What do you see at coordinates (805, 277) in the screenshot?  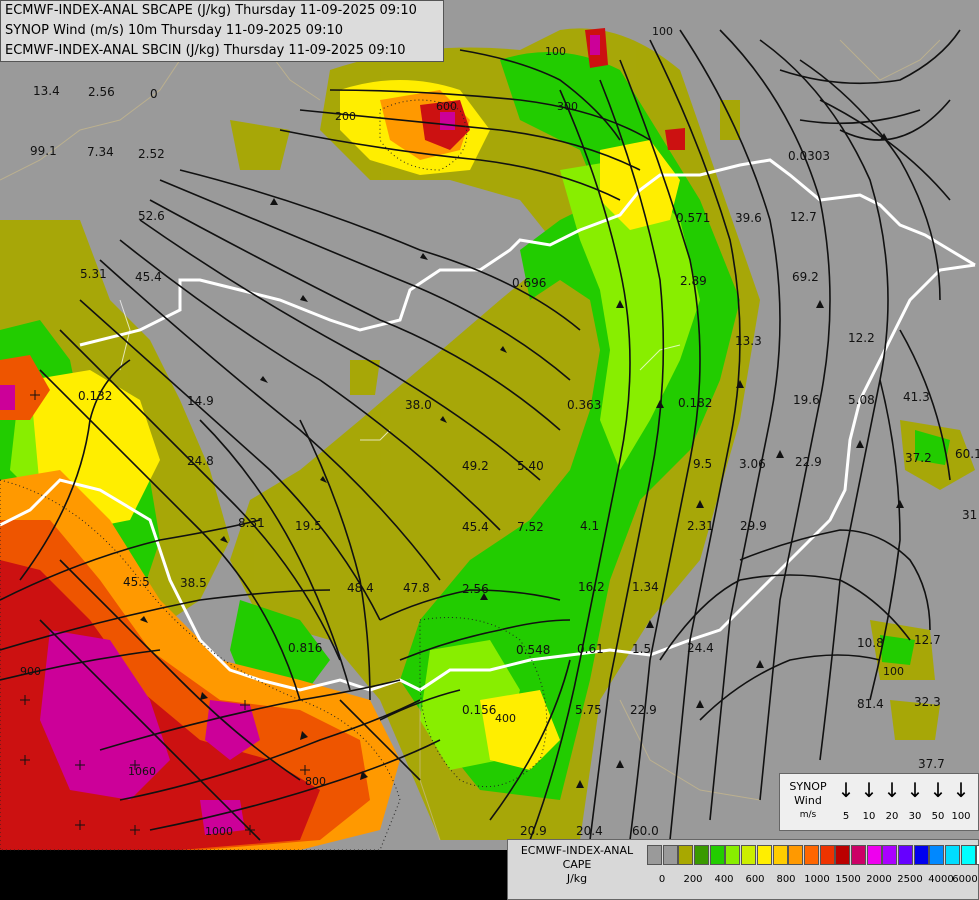 I see `value-label: 69.2` at bounding box center [805, 277].